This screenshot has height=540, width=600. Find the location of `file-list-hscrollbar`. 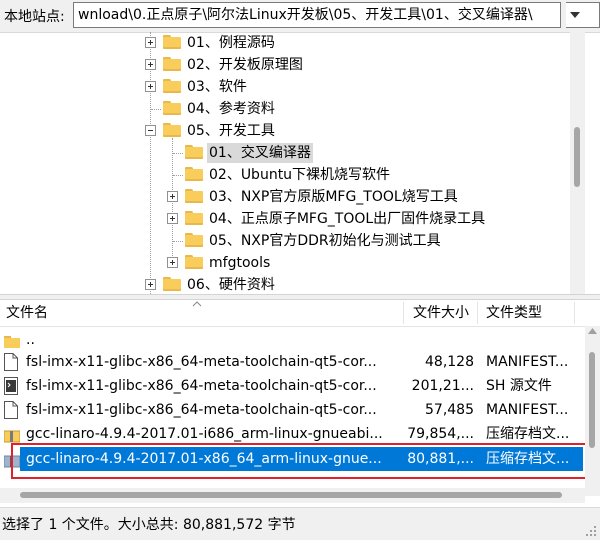

file-list-hscrollbar is located at coordinates (292, 495).